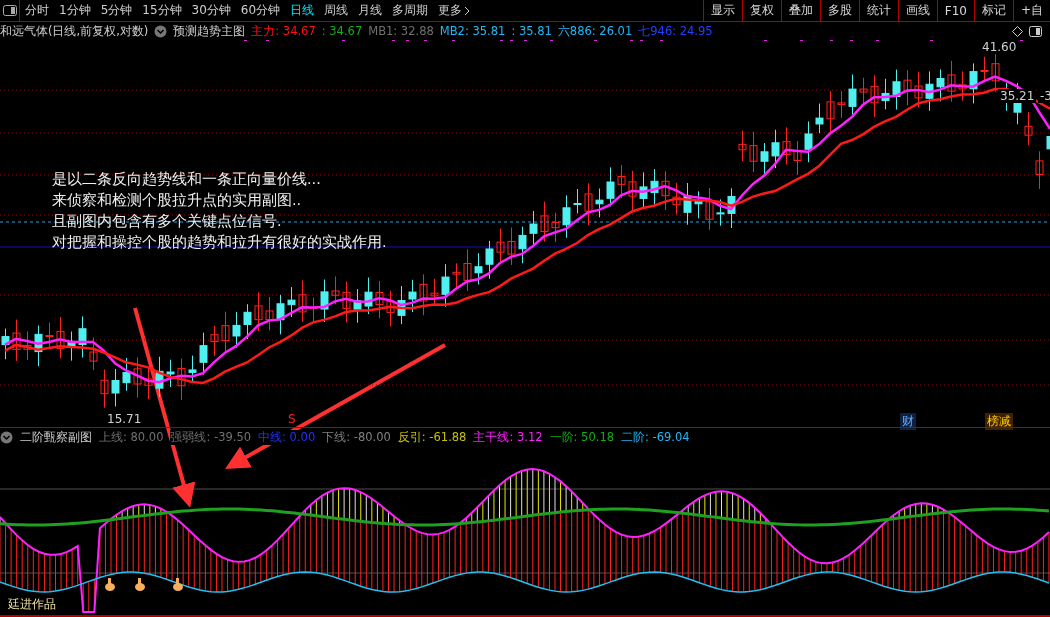  What do you see at coordinates (472, 31) in the screenshot?
I see `legend-value: MB2: 35.81` at bounding box center [472, 31].